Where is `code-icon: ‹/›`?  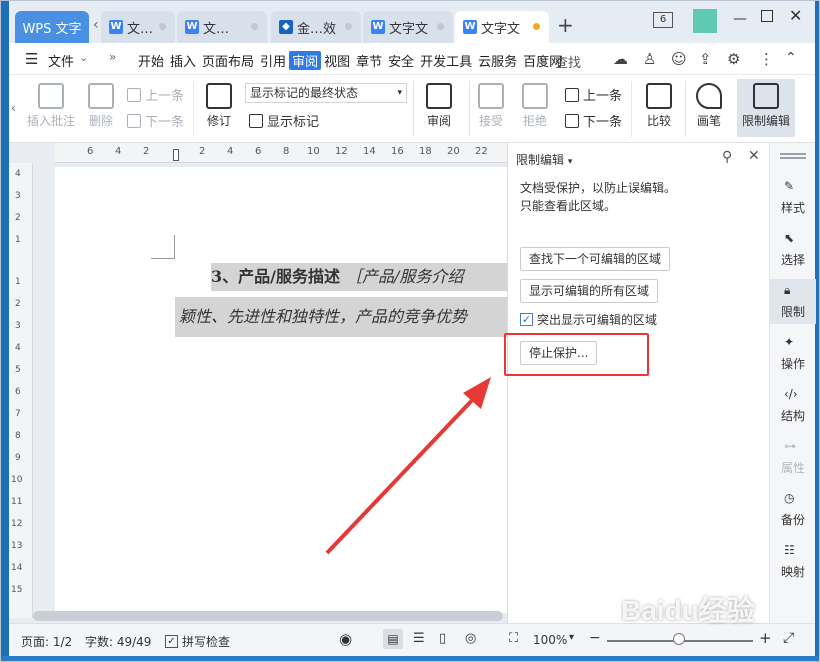
code-icon: ‹/› is located at coordinates (791, 394).